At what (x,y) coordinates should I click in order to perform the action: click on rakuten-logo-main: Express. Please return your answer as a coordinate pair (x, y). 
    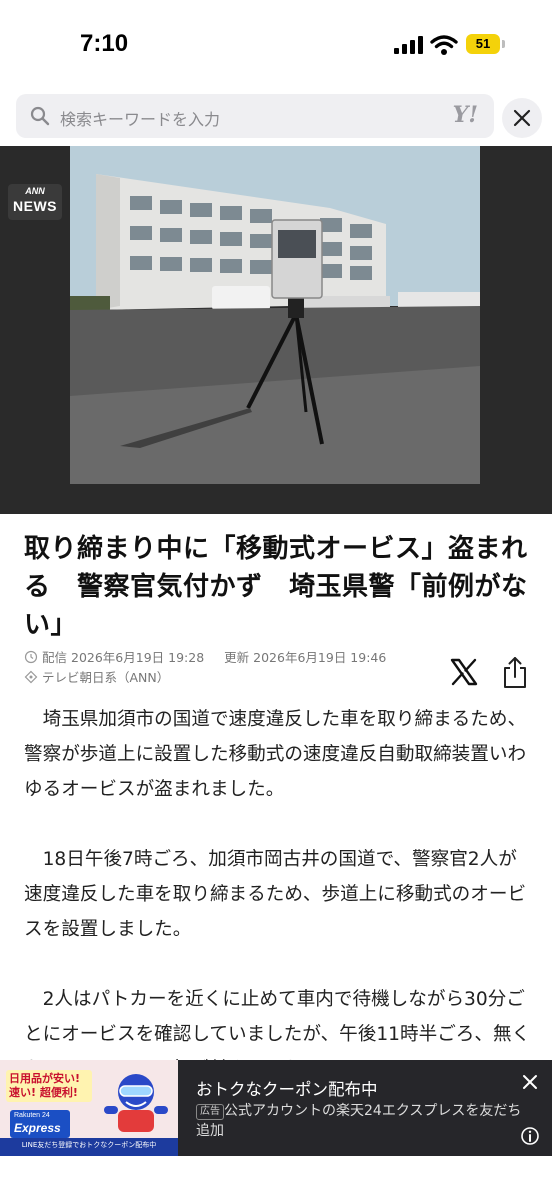
    Looking at the image, I should click on (37, 1128).